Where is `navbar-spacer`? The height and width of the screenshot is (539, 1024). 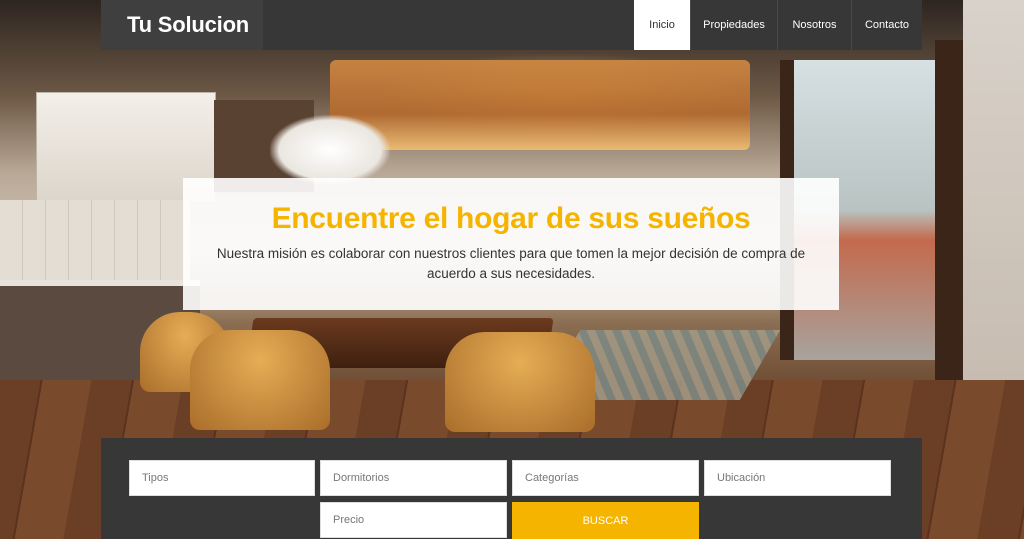
navbar-spacer is located at coordinates (448, 25).